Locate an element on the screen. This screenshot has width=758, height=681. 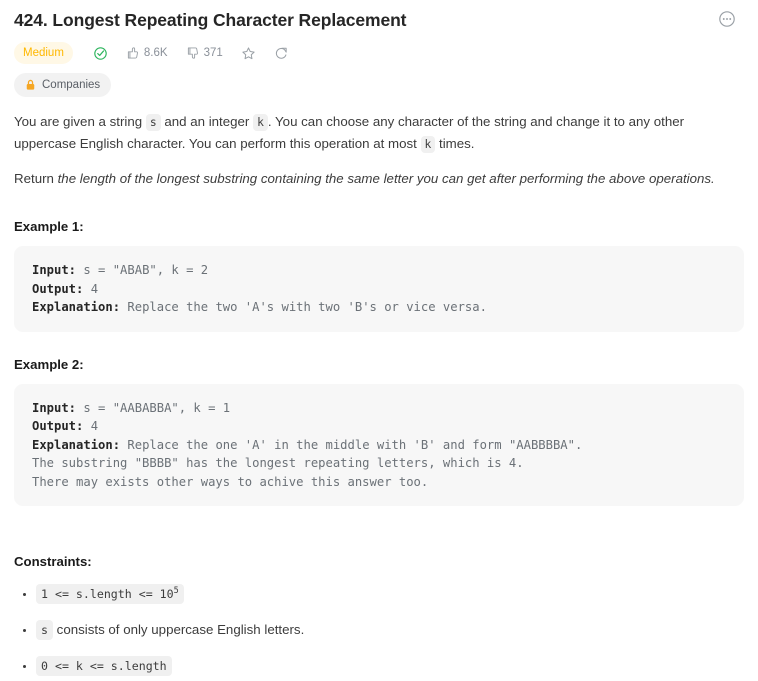
thumbs-down-icon is located at coordinates (193, 53).